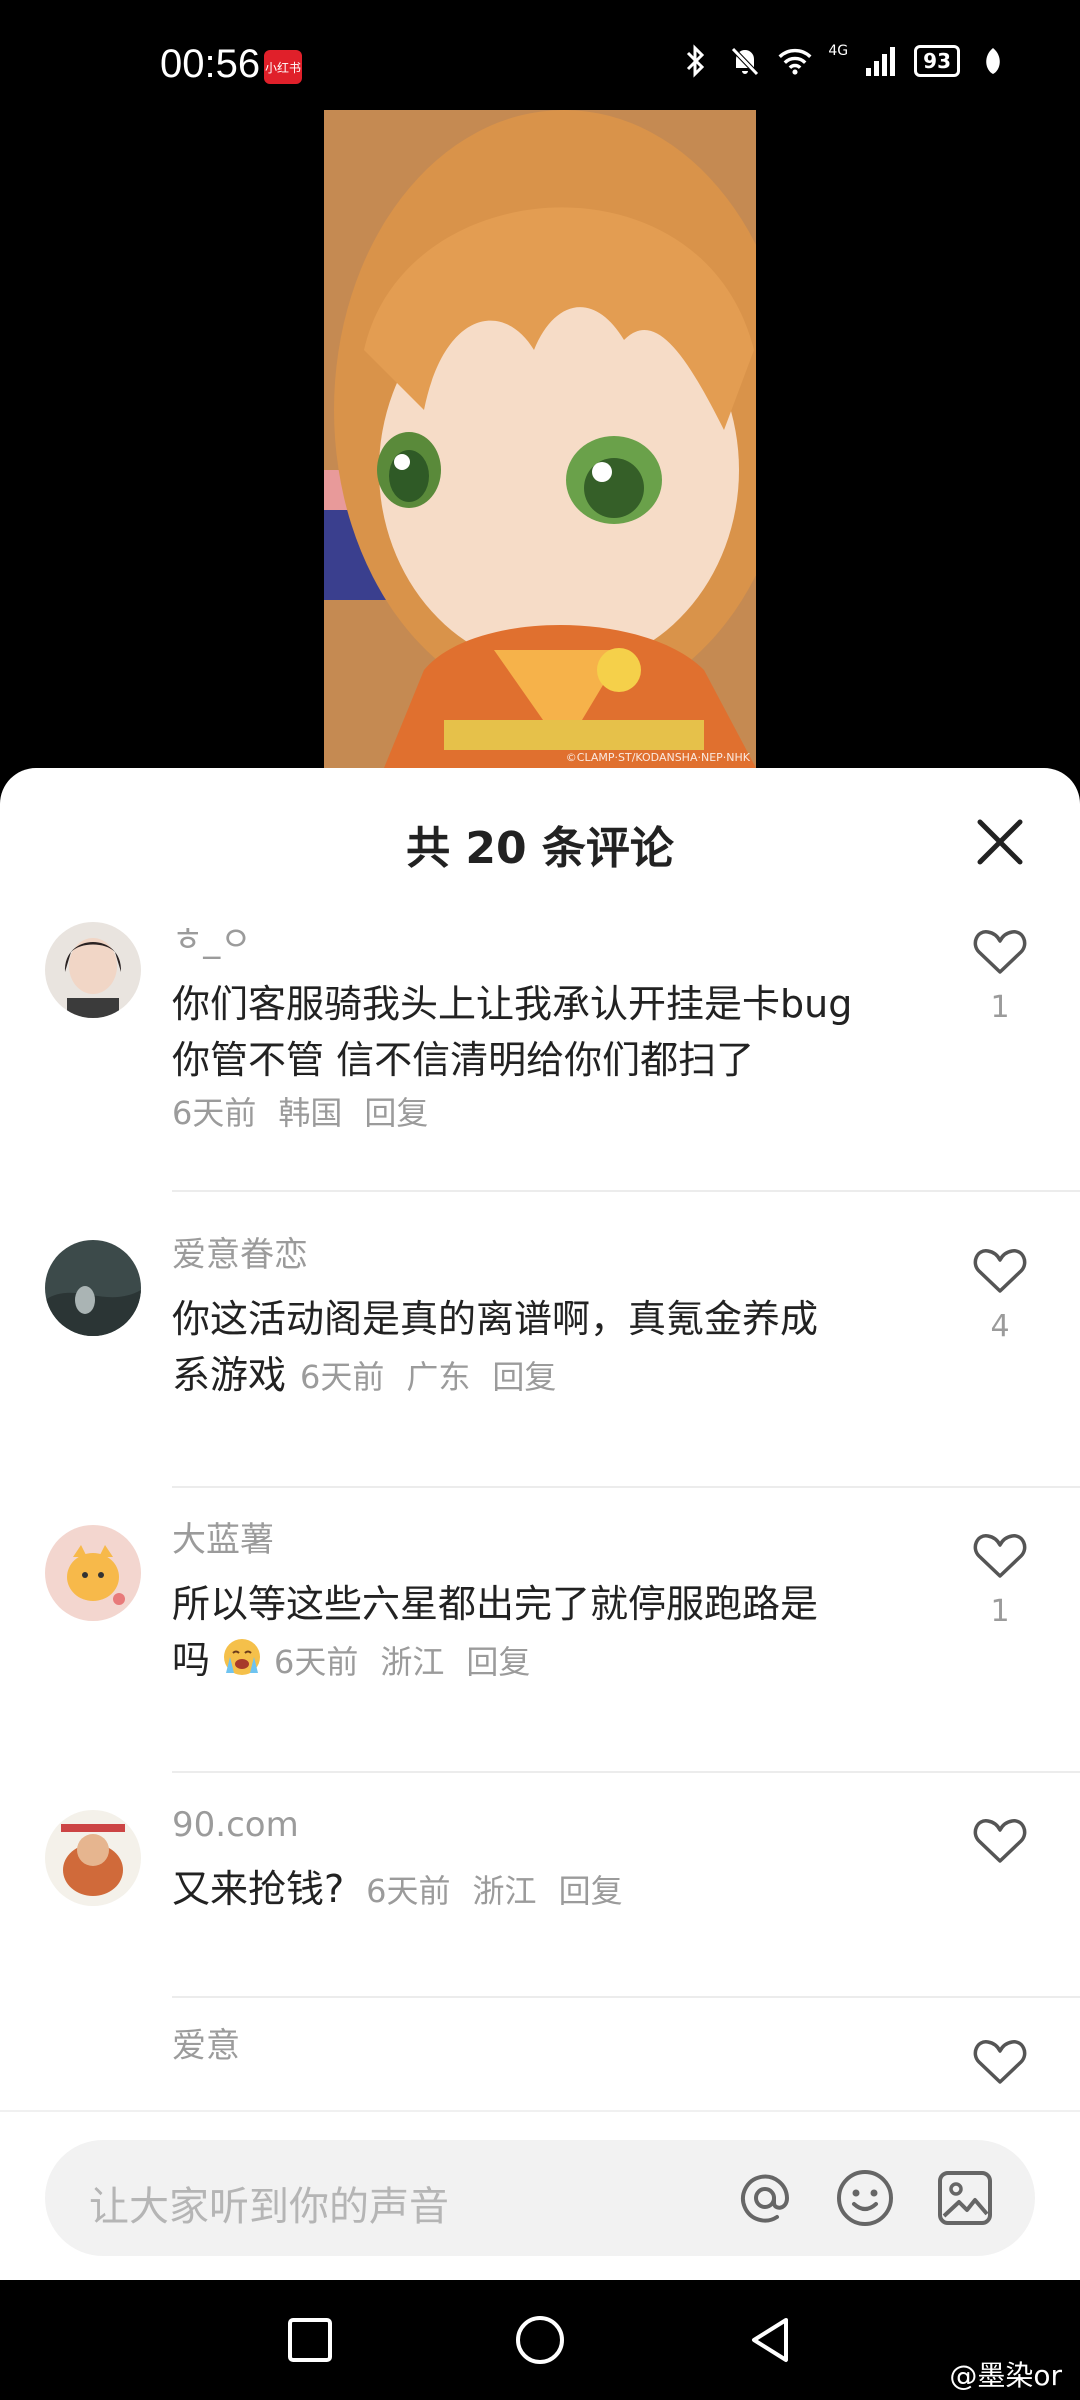 The width and height of the screenshot is (1080, 2400). Describe the element at coordinates (242, 1662) in the screenshot. I see `crying-emoji-icon` at that location.